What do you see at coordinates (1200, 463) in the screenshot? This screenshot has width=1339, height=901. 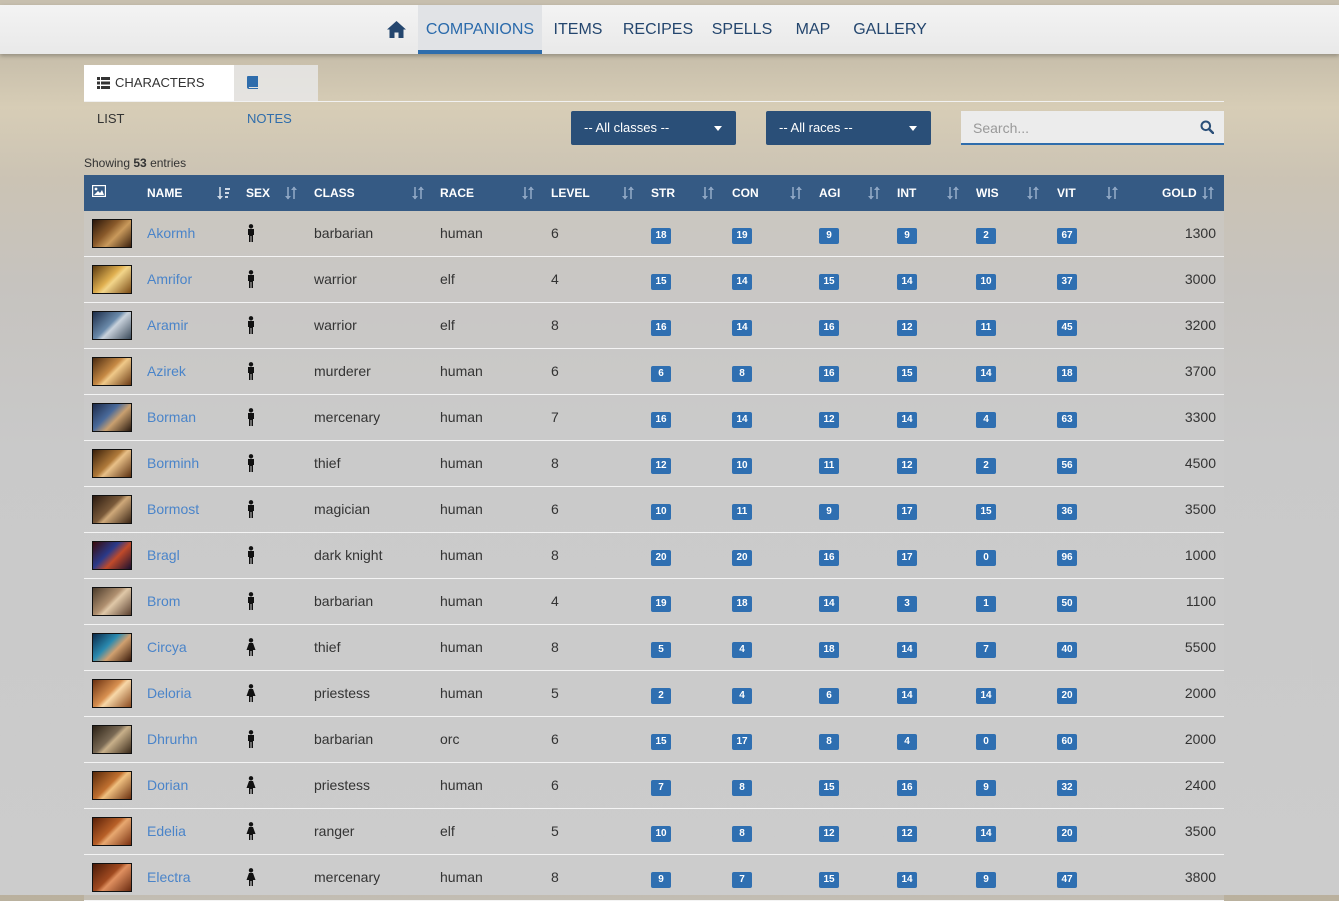 I see `character-gold: 4500` at bounding box center [1200, 463].